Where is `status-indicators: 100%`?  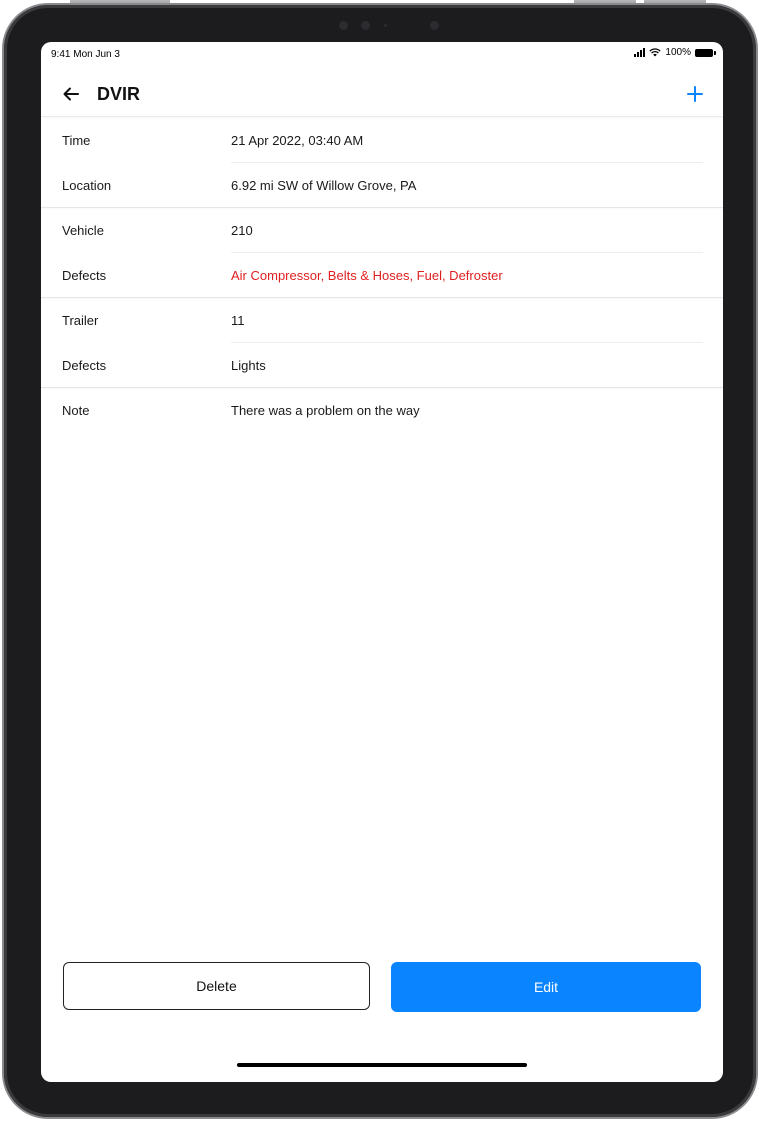 status-indicators: 100% is located at coordinates (675, 52).